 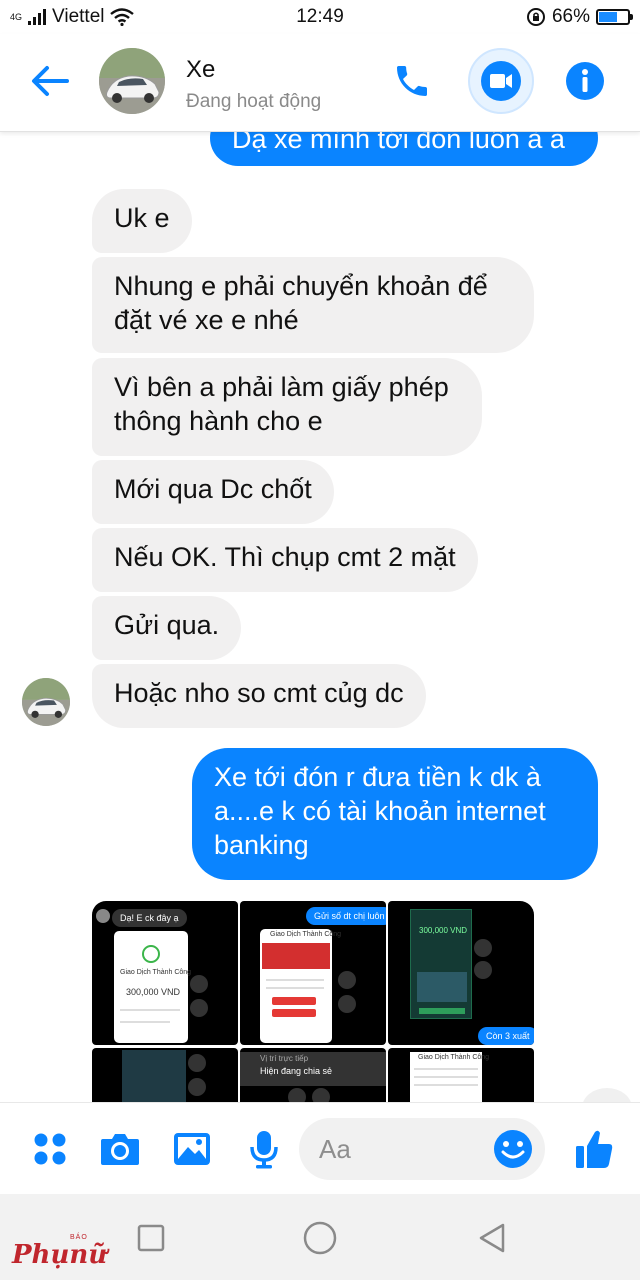 I want to click on gallery-icon, so click(x=192, y=1149).